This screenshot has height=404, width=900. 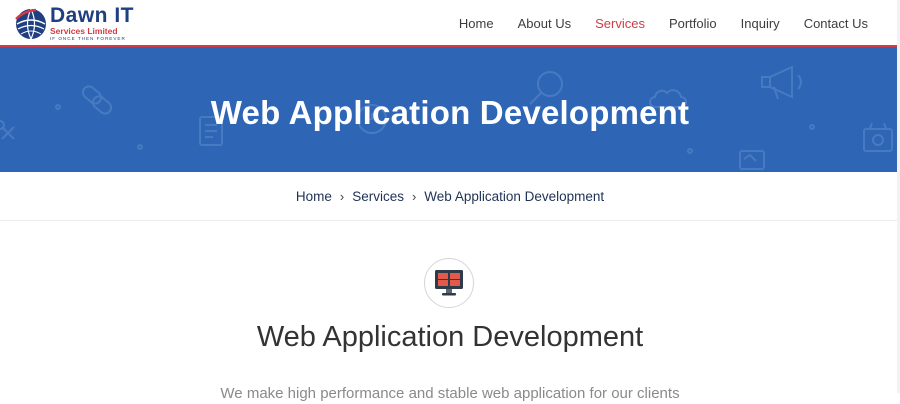 I want to click on nav-item-about-us: About Us, so click(x=544, y=23).